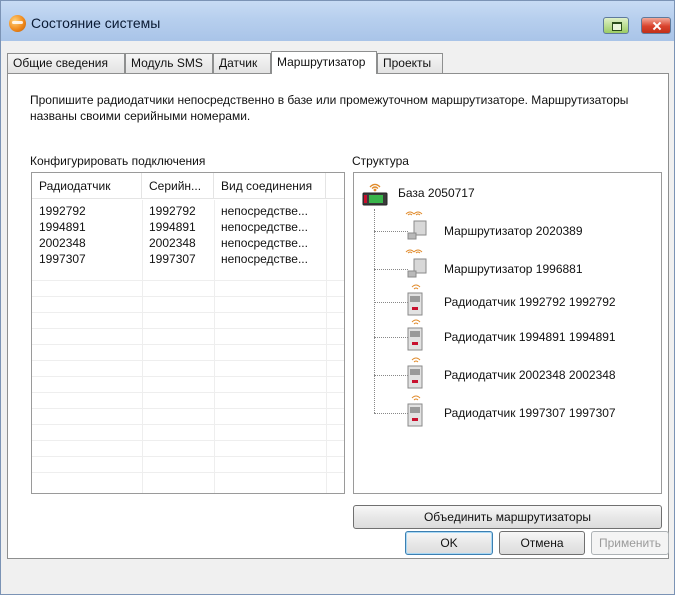 Image resolution: width=675 pixels, height=595 pixels. I want to click on cancel-button: Отмена, so click(542, 543).